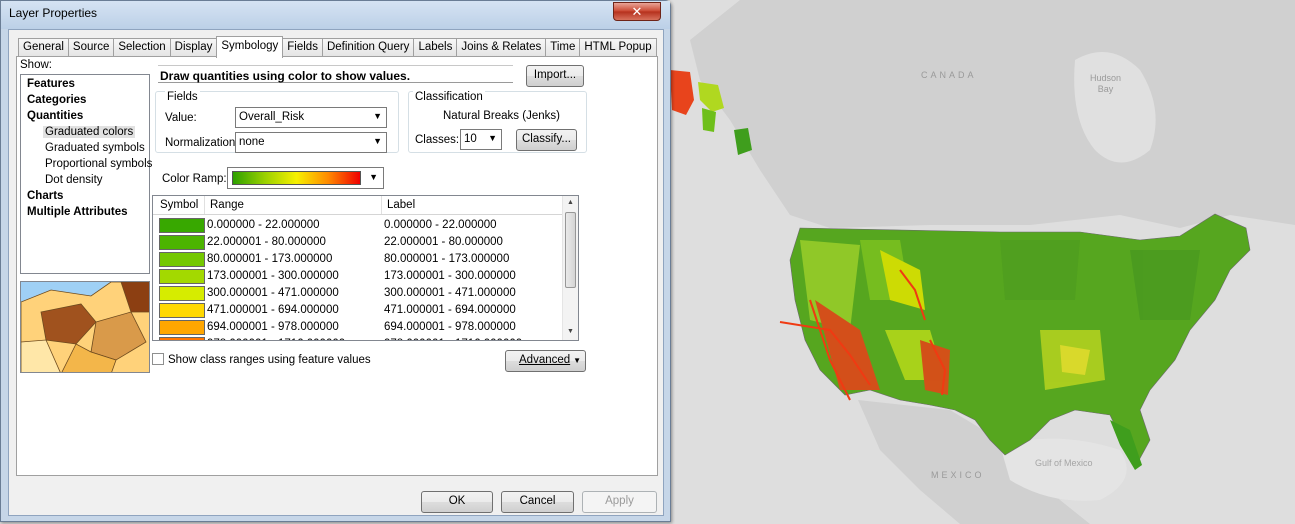  I want to click on tab-html-popup: HTML Popup, so click(618, 47).